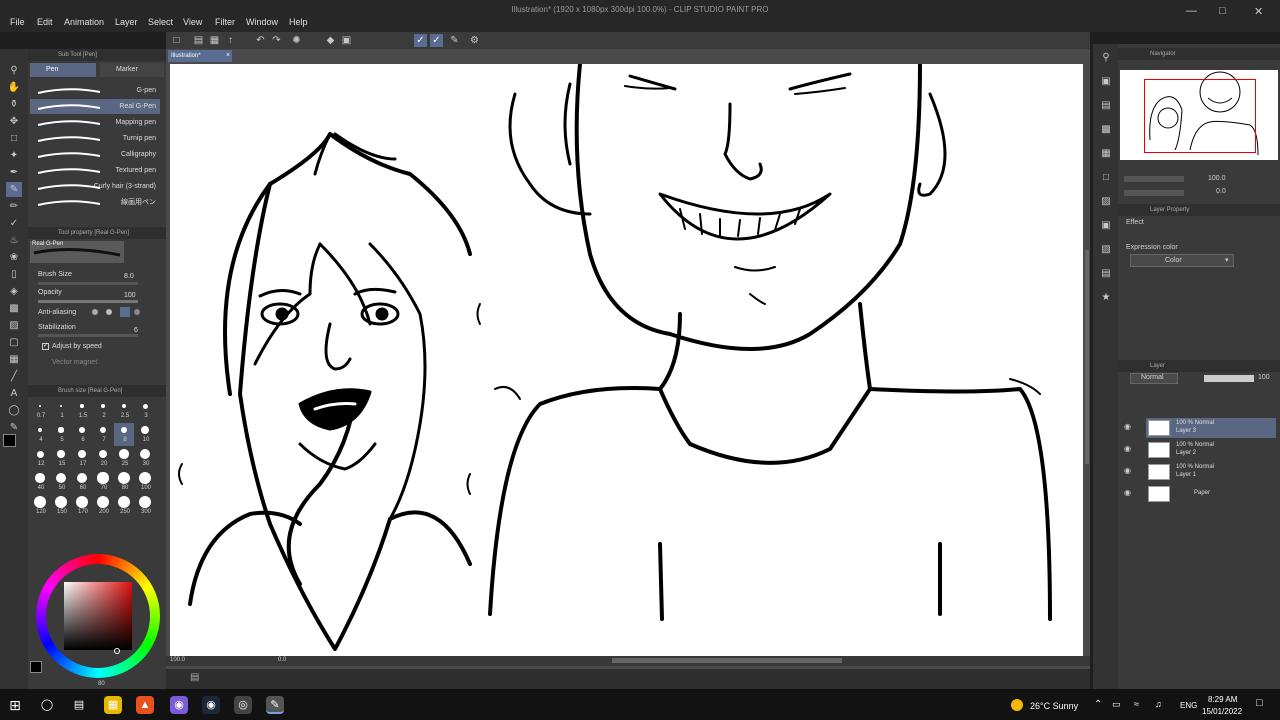  What do you see at coordinates (17, 22) in the screenshot?
I see `menu-file: File` at bounding box center [17, 22].